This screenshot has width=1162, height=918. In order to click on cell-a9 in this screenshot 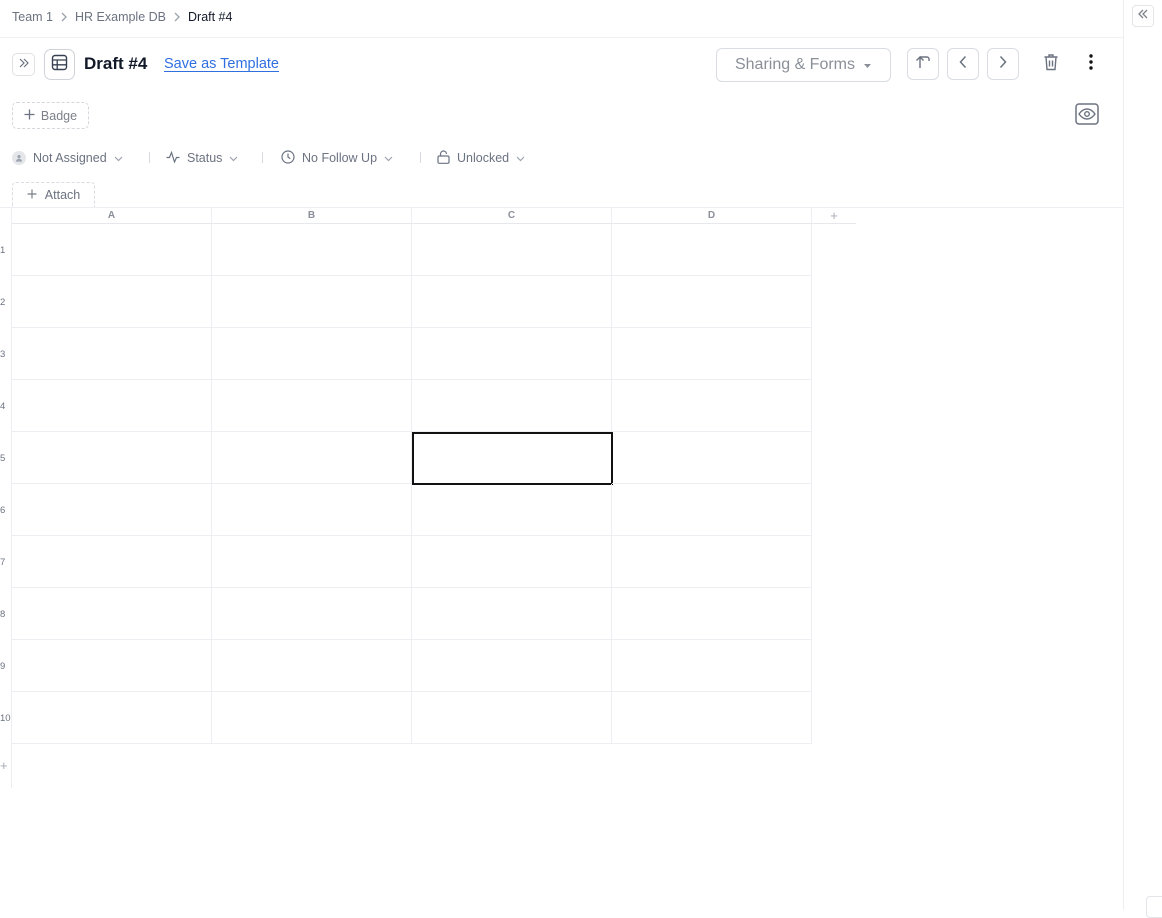, I will do `click(112, 666)`.